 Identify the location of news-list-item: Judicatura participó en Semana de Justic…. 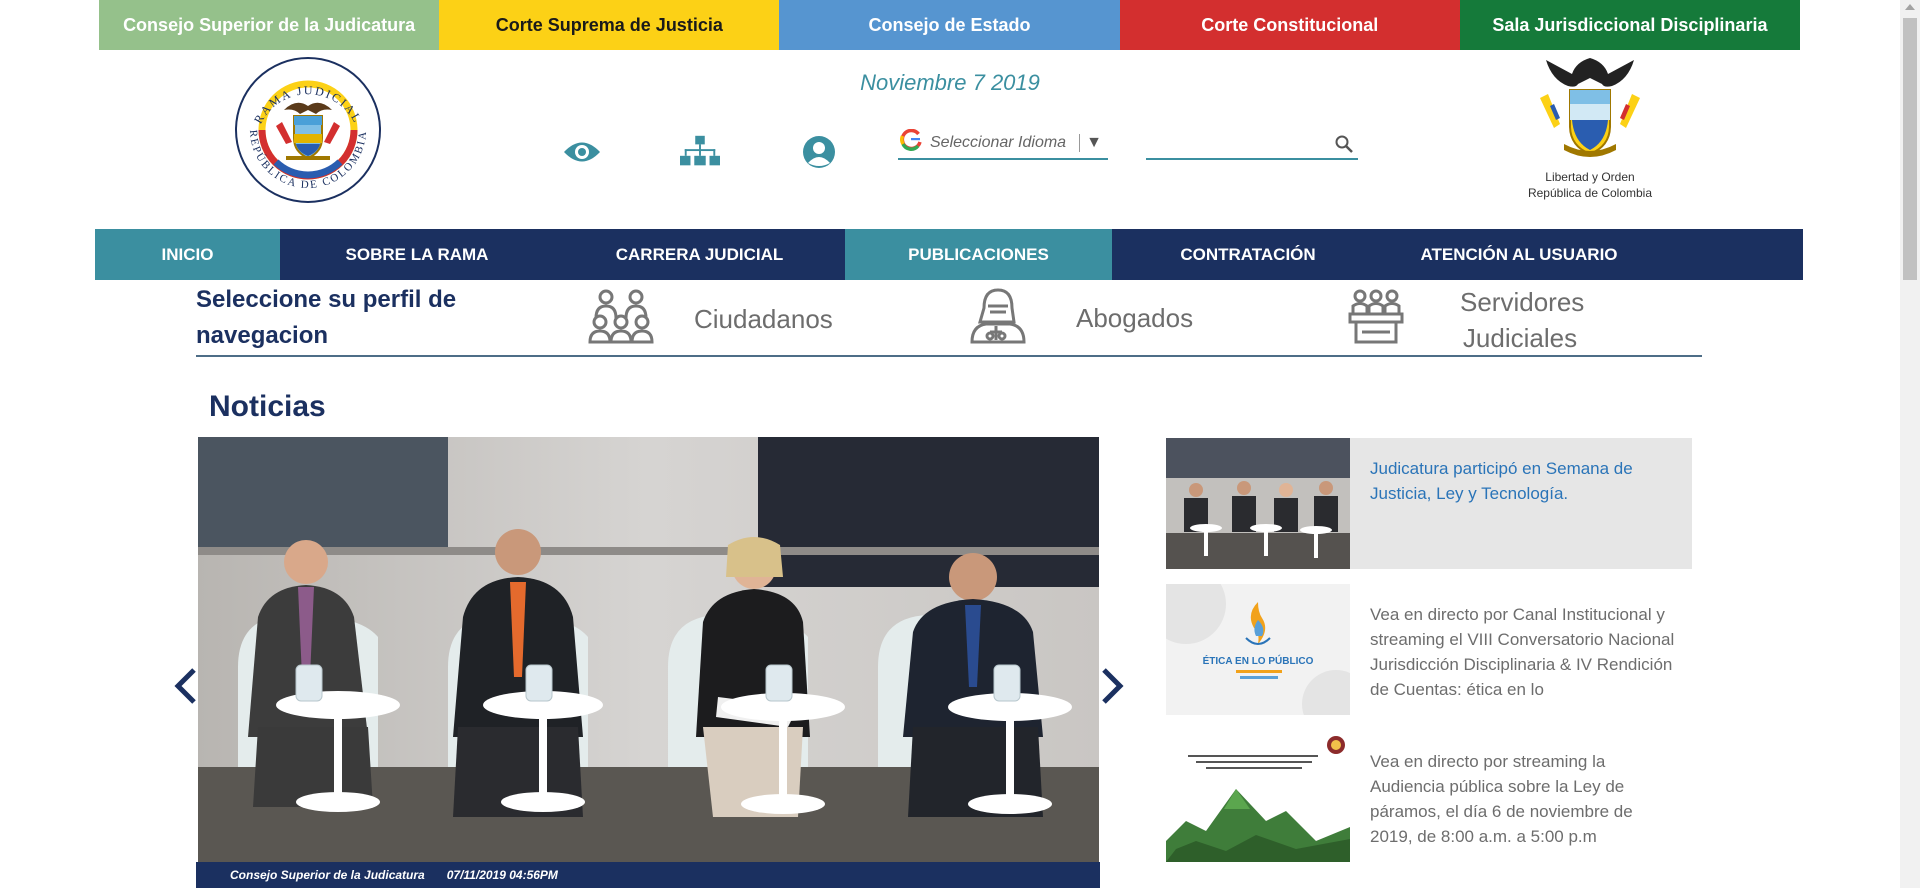
(1429, 503).